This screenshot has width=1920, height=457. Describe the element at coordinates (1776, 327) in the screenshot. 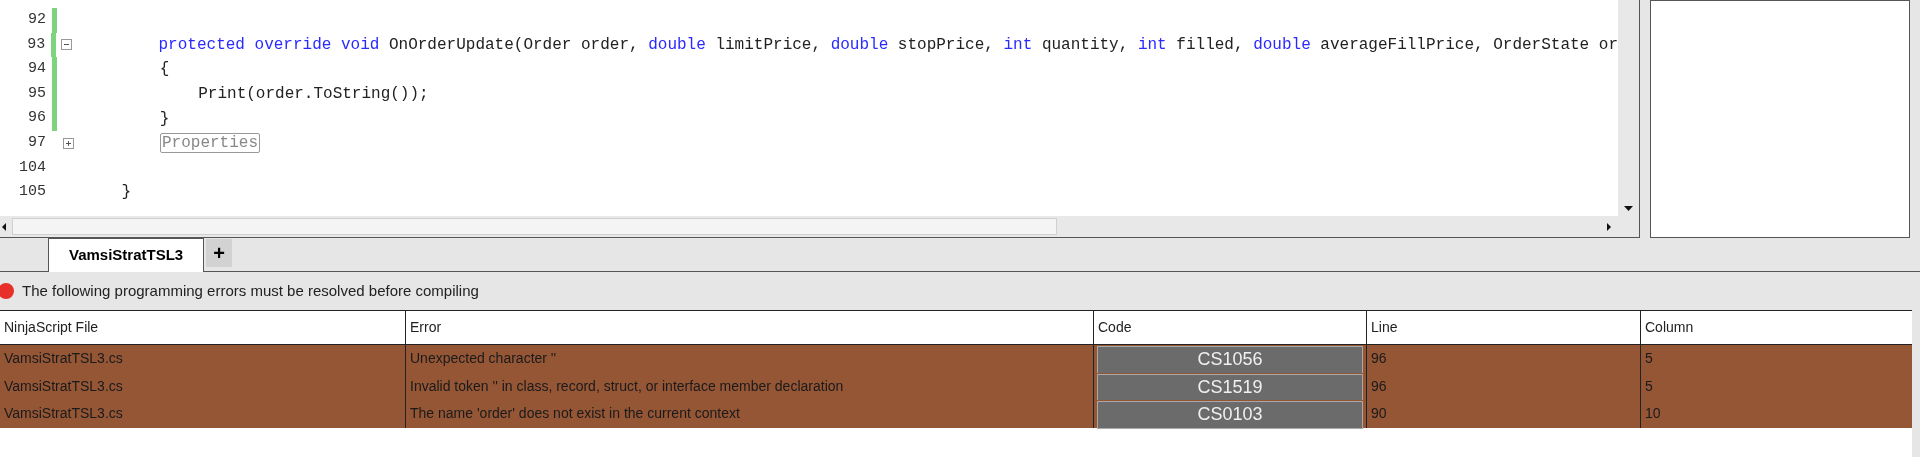

I see `column-header: Column` at that location.